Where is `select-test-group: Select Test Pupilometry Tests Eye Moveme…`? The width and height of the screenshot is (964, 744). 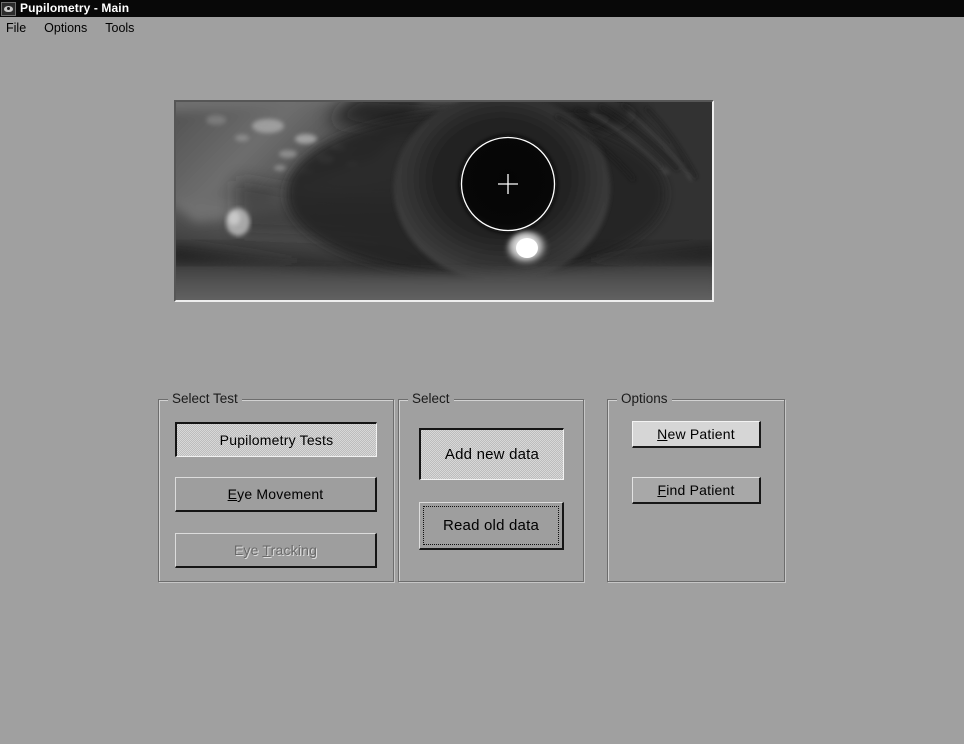 select-test-group: Select Test Pupilometry Tests Eye Moveme… is located at coordinates (276, 486).